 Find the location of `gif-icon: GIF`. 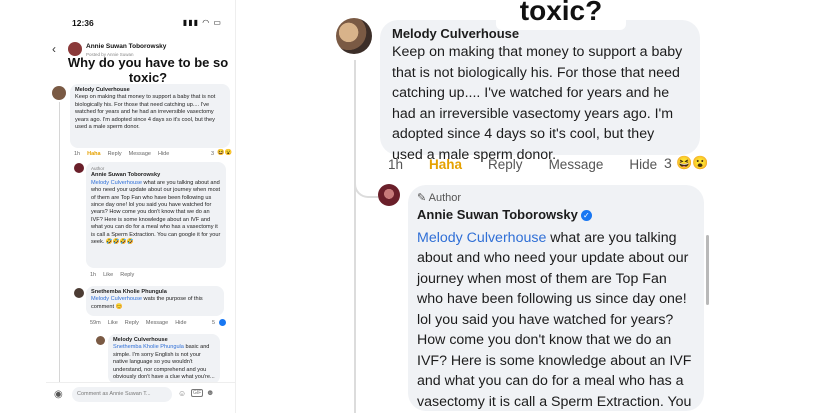

gif-icon: GIF is located at coordinates (197, 393).